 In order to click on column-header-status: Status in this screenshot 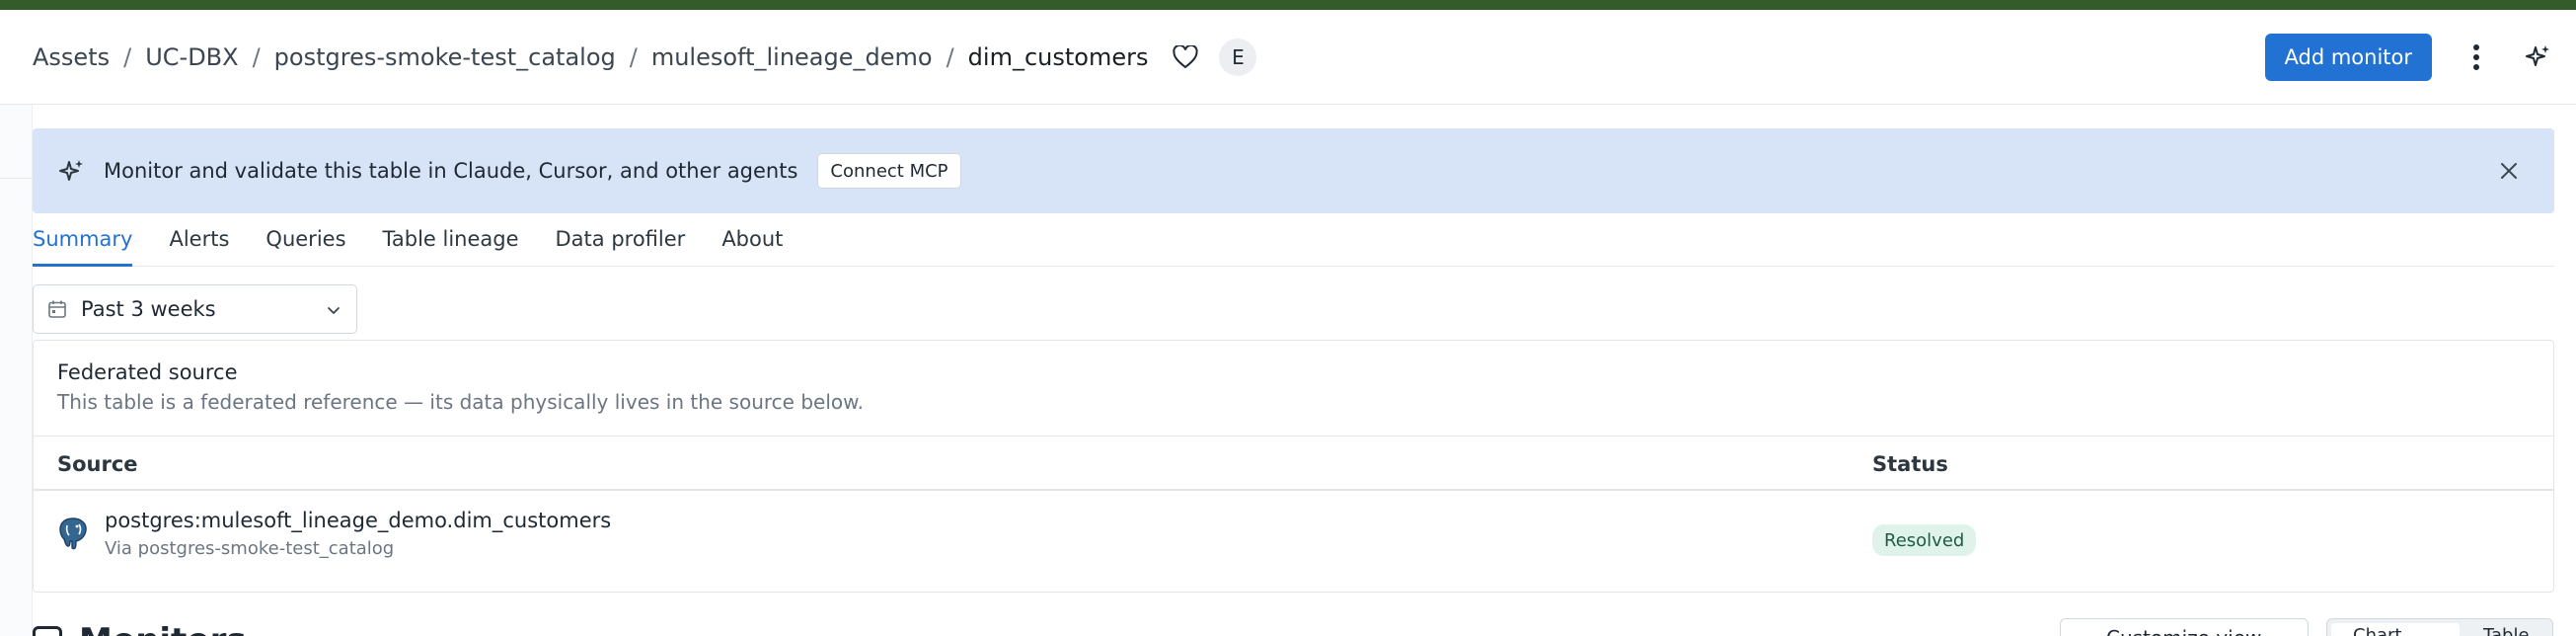, I will do `click(1910, 464)`.